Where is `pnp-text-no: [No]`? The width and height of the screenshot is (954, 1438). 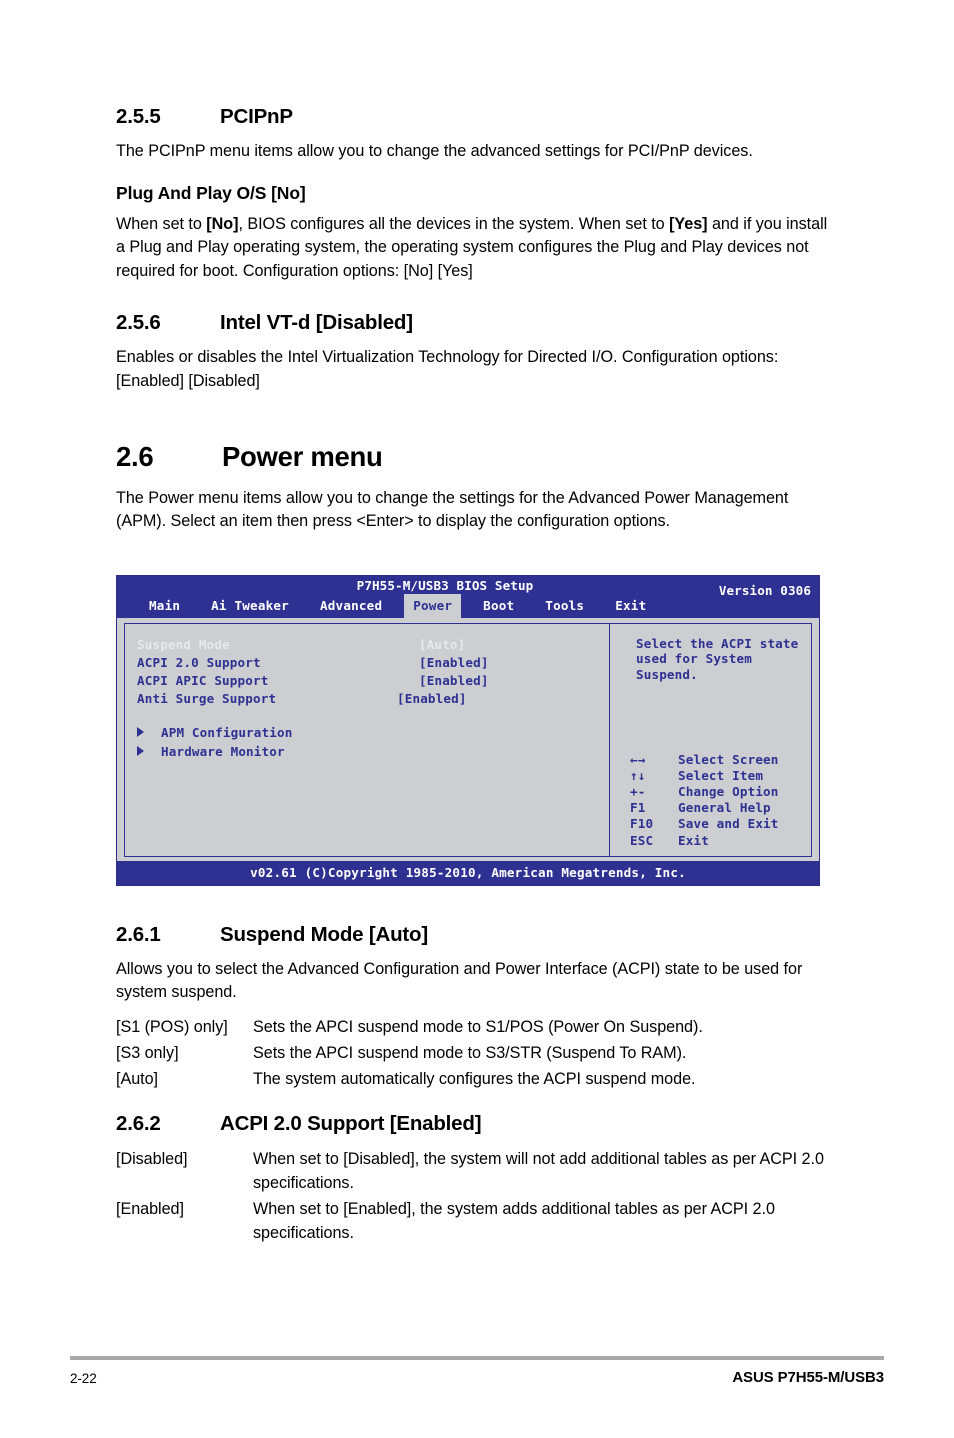
pnp-text-no: [No] is located at coordinates (222, 223).